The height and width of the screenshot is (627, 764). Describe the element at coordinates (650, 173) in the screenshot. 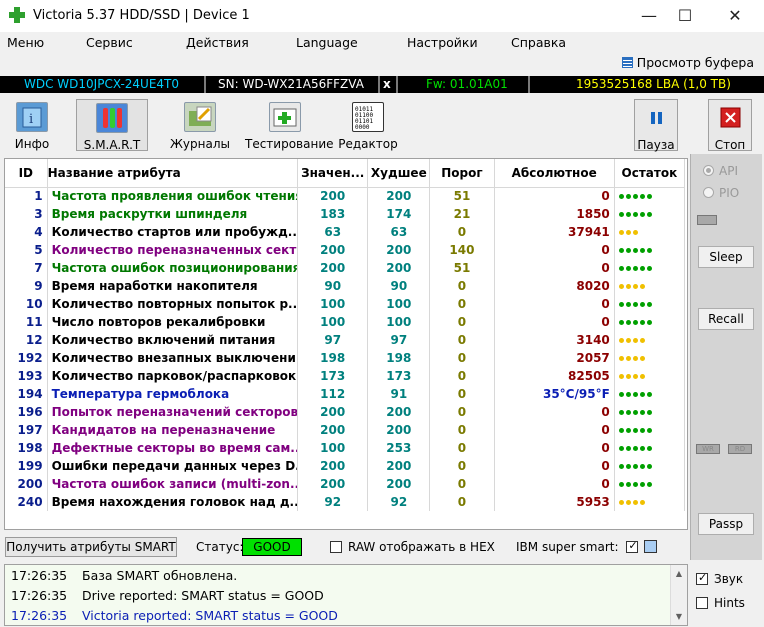

I see `col-health-header: Остаток` at that location.